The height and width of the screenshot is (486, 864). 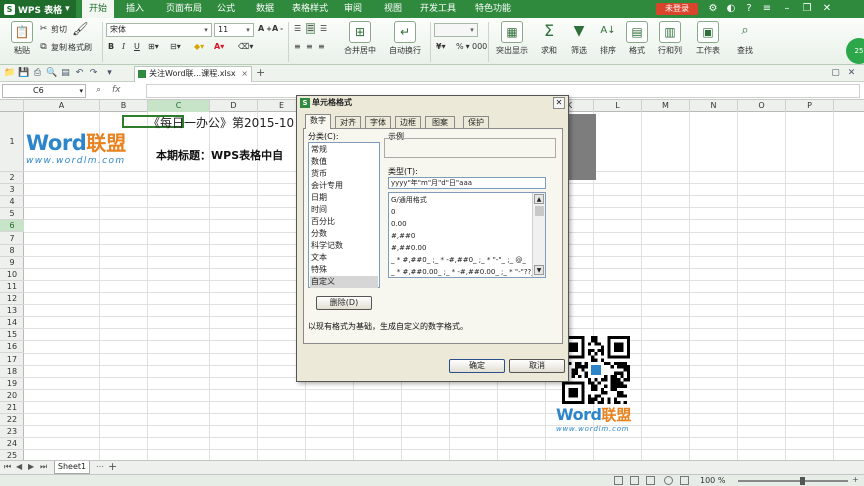 What do you see at coordinates (650, 480) in the screenshot?
I see `page-break-icon` at bounding box center [650, 480].